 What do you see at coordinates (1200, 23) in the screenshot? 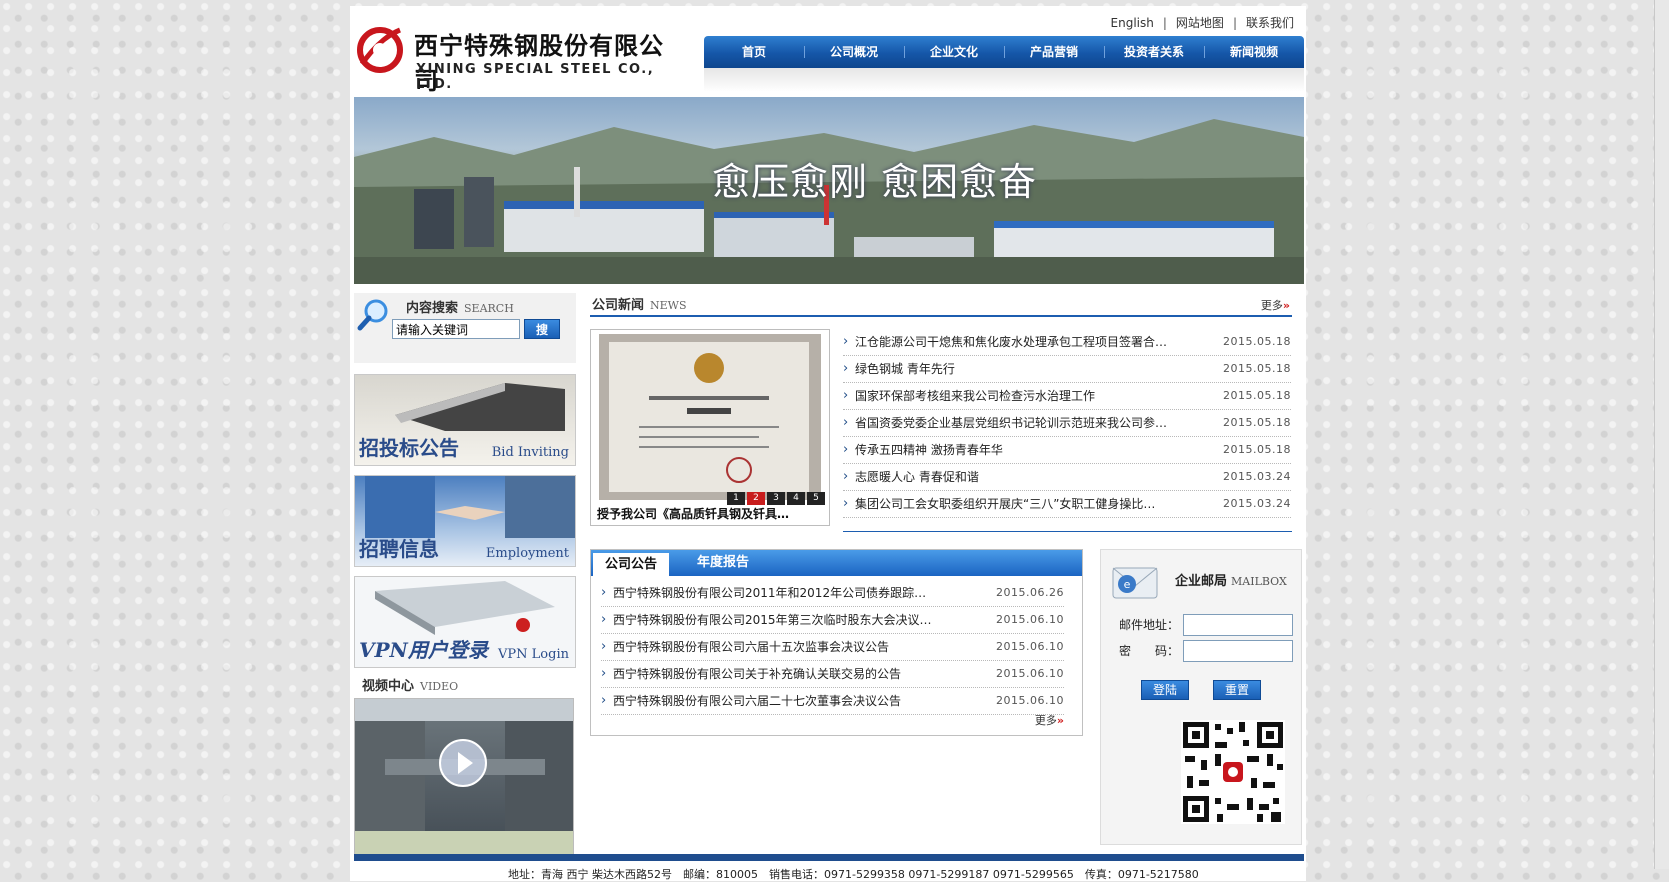
I see `sitemap-link: 网站地图` at bounding box center [1200, 23].